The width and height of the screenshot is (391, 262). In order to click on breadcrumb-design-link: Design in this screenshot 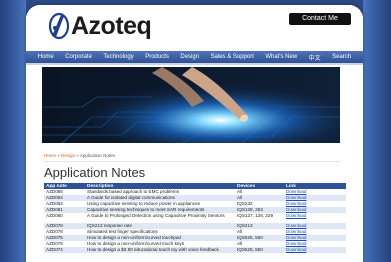, I will do `click(68, 155)`.